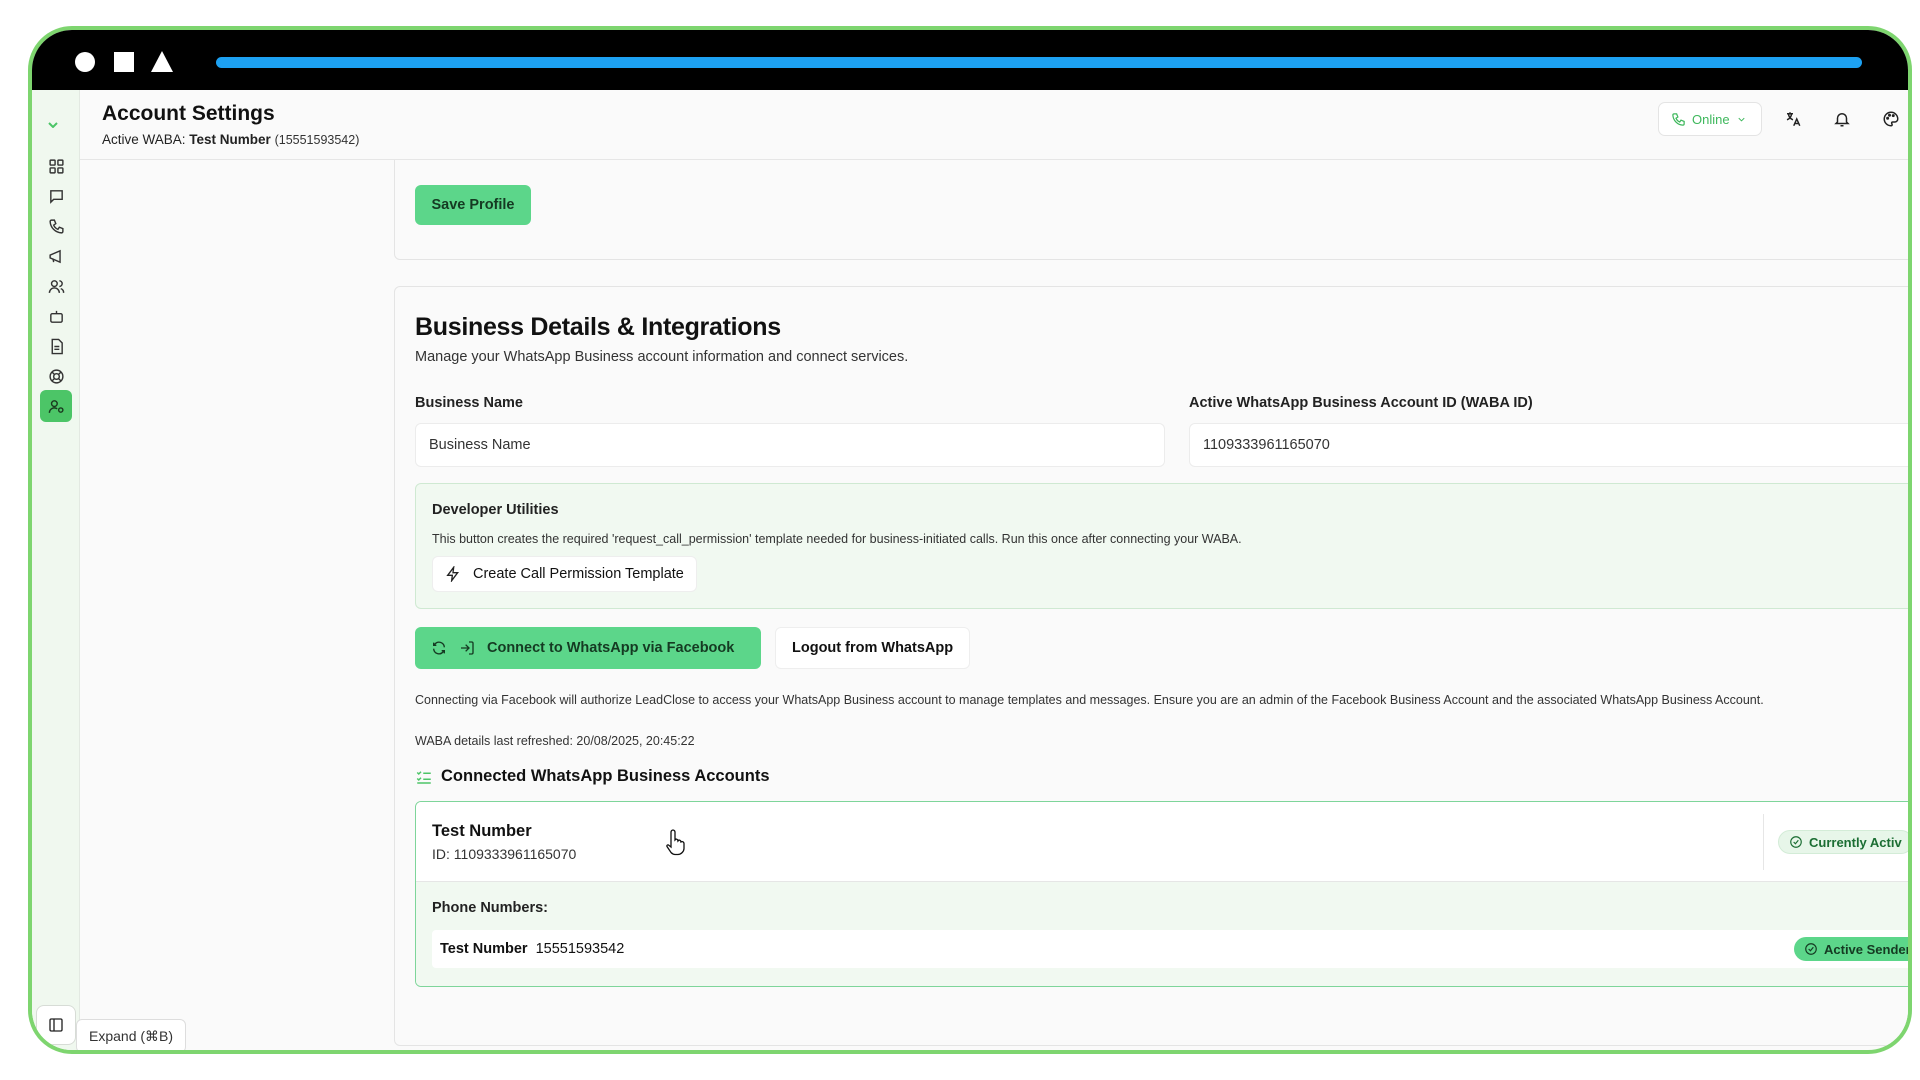  Describe the element at coordinates (605, 776) in the screenshot. I see `connected-accounts-title: Connected WhatsApp Business Accounts` at that location.